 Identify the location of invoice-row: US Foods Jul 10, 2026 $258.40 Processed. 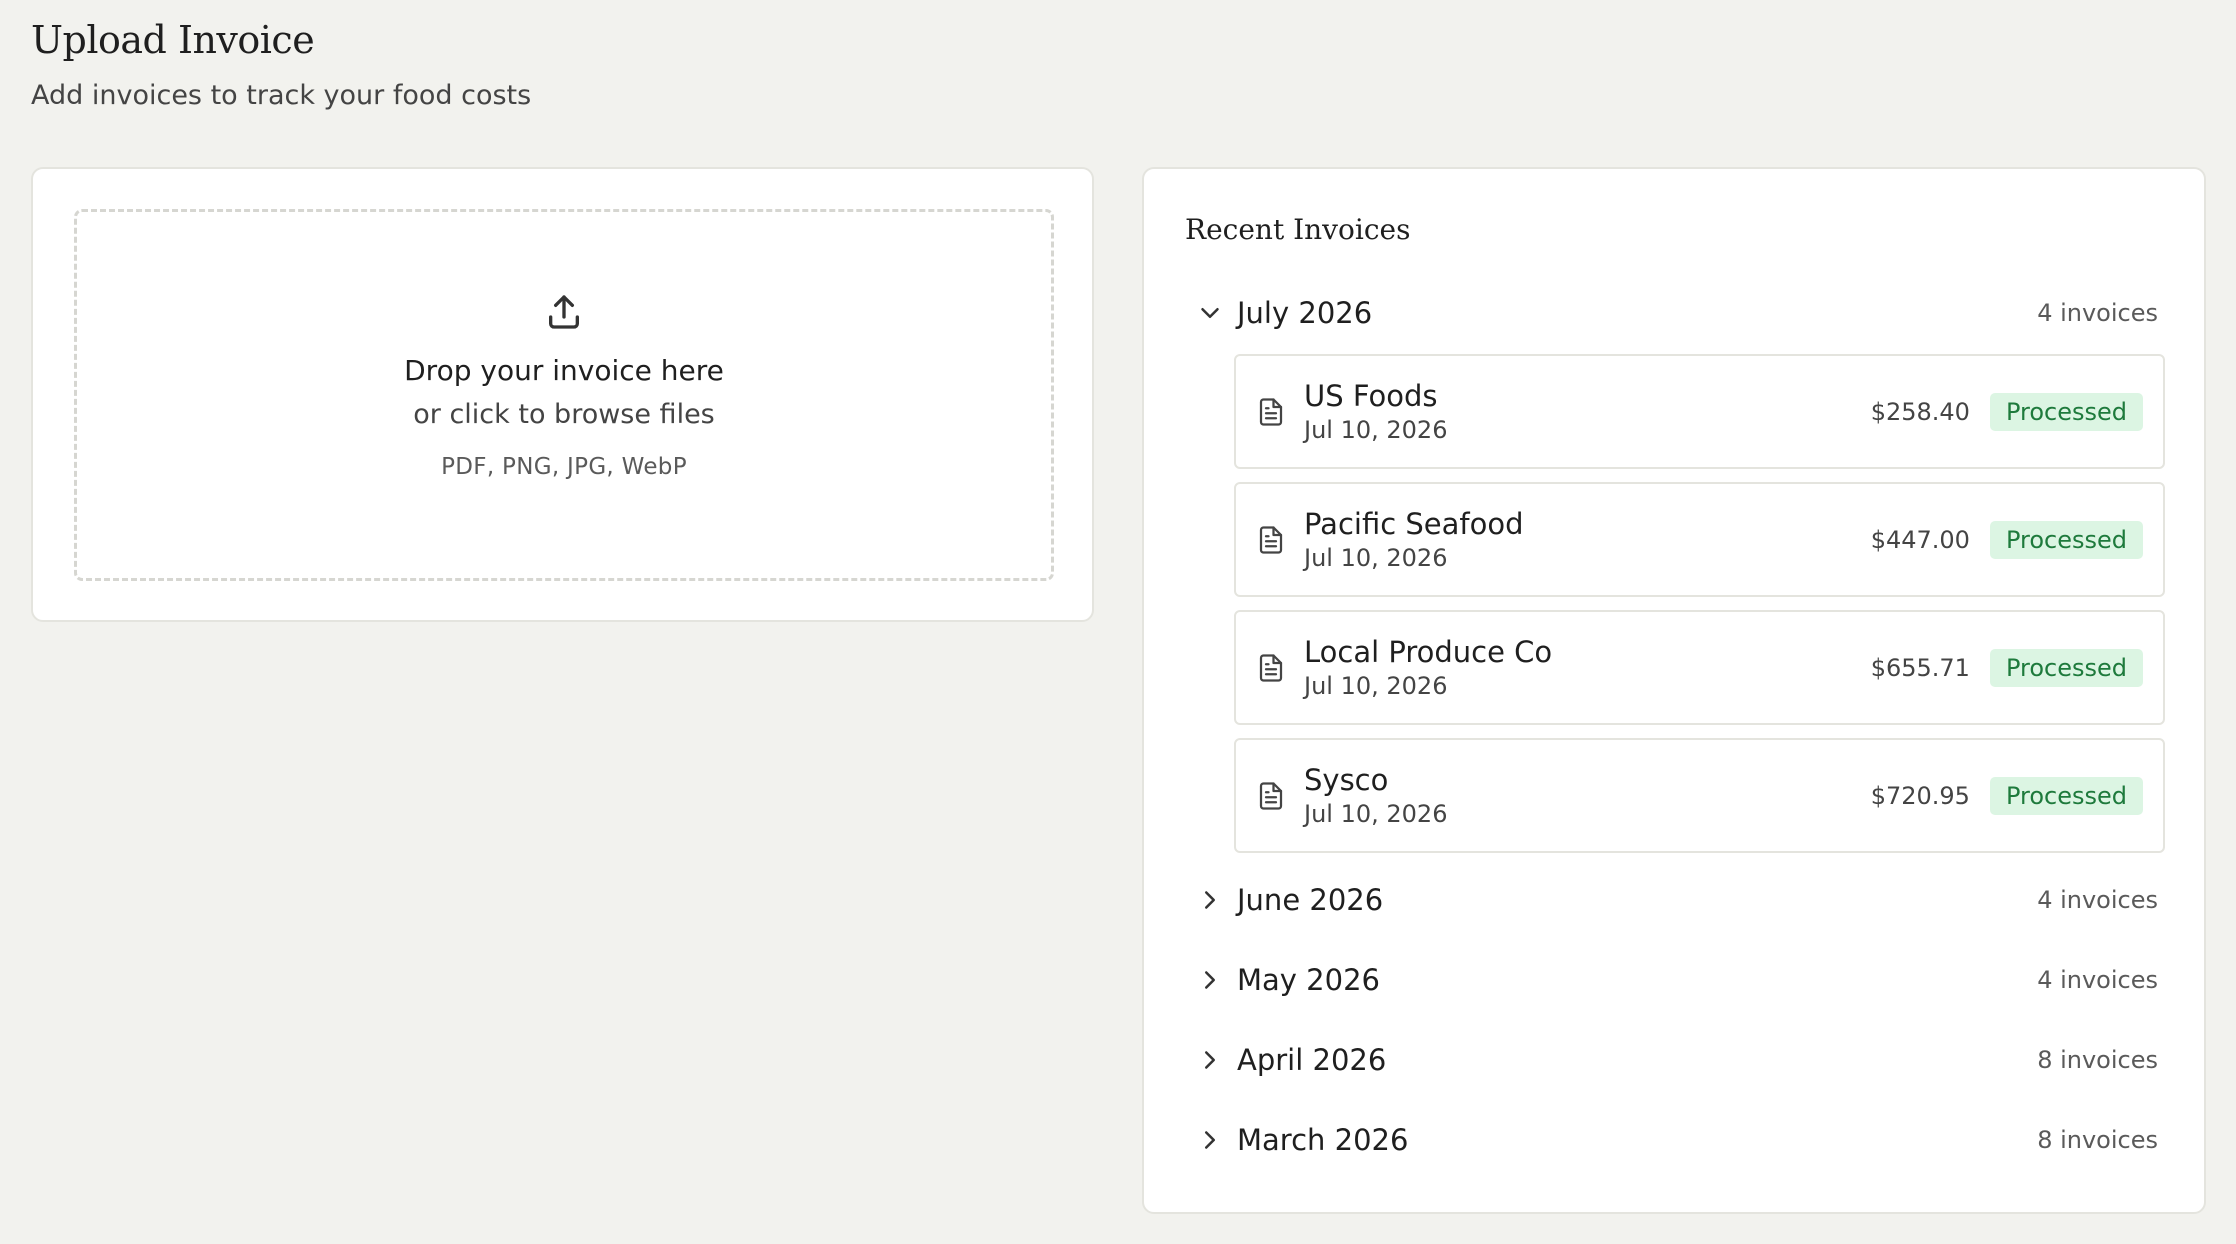
(1699, 411).